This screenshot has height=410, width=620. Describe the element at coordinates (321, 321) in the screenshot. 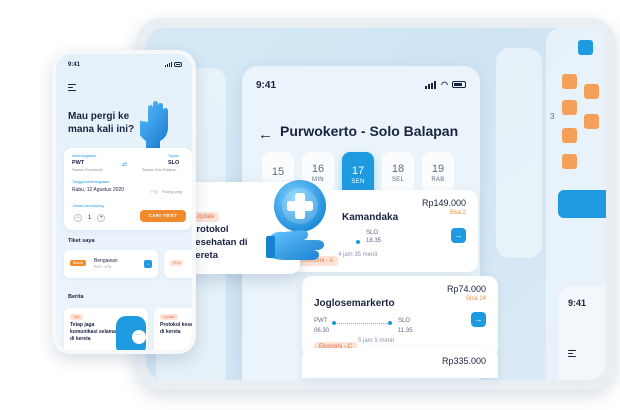

I see `origin-code: PWT` at that location.